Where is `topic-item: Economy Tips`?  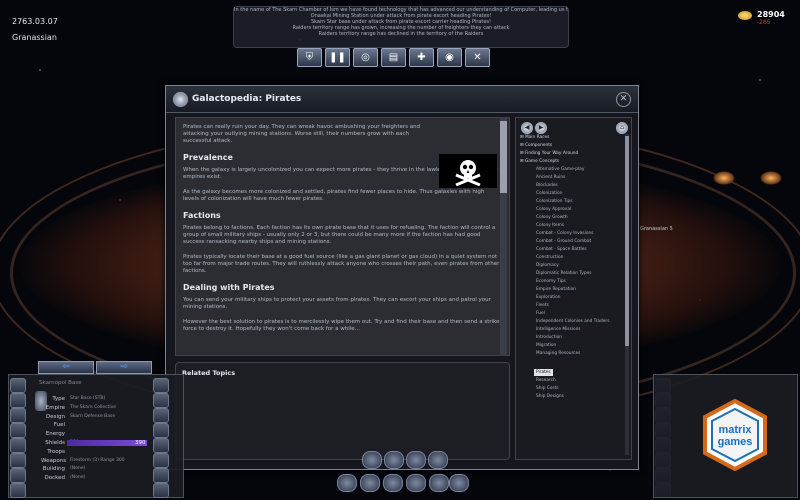 topic-item: Economy Tips is located at coordinates (571, 282).